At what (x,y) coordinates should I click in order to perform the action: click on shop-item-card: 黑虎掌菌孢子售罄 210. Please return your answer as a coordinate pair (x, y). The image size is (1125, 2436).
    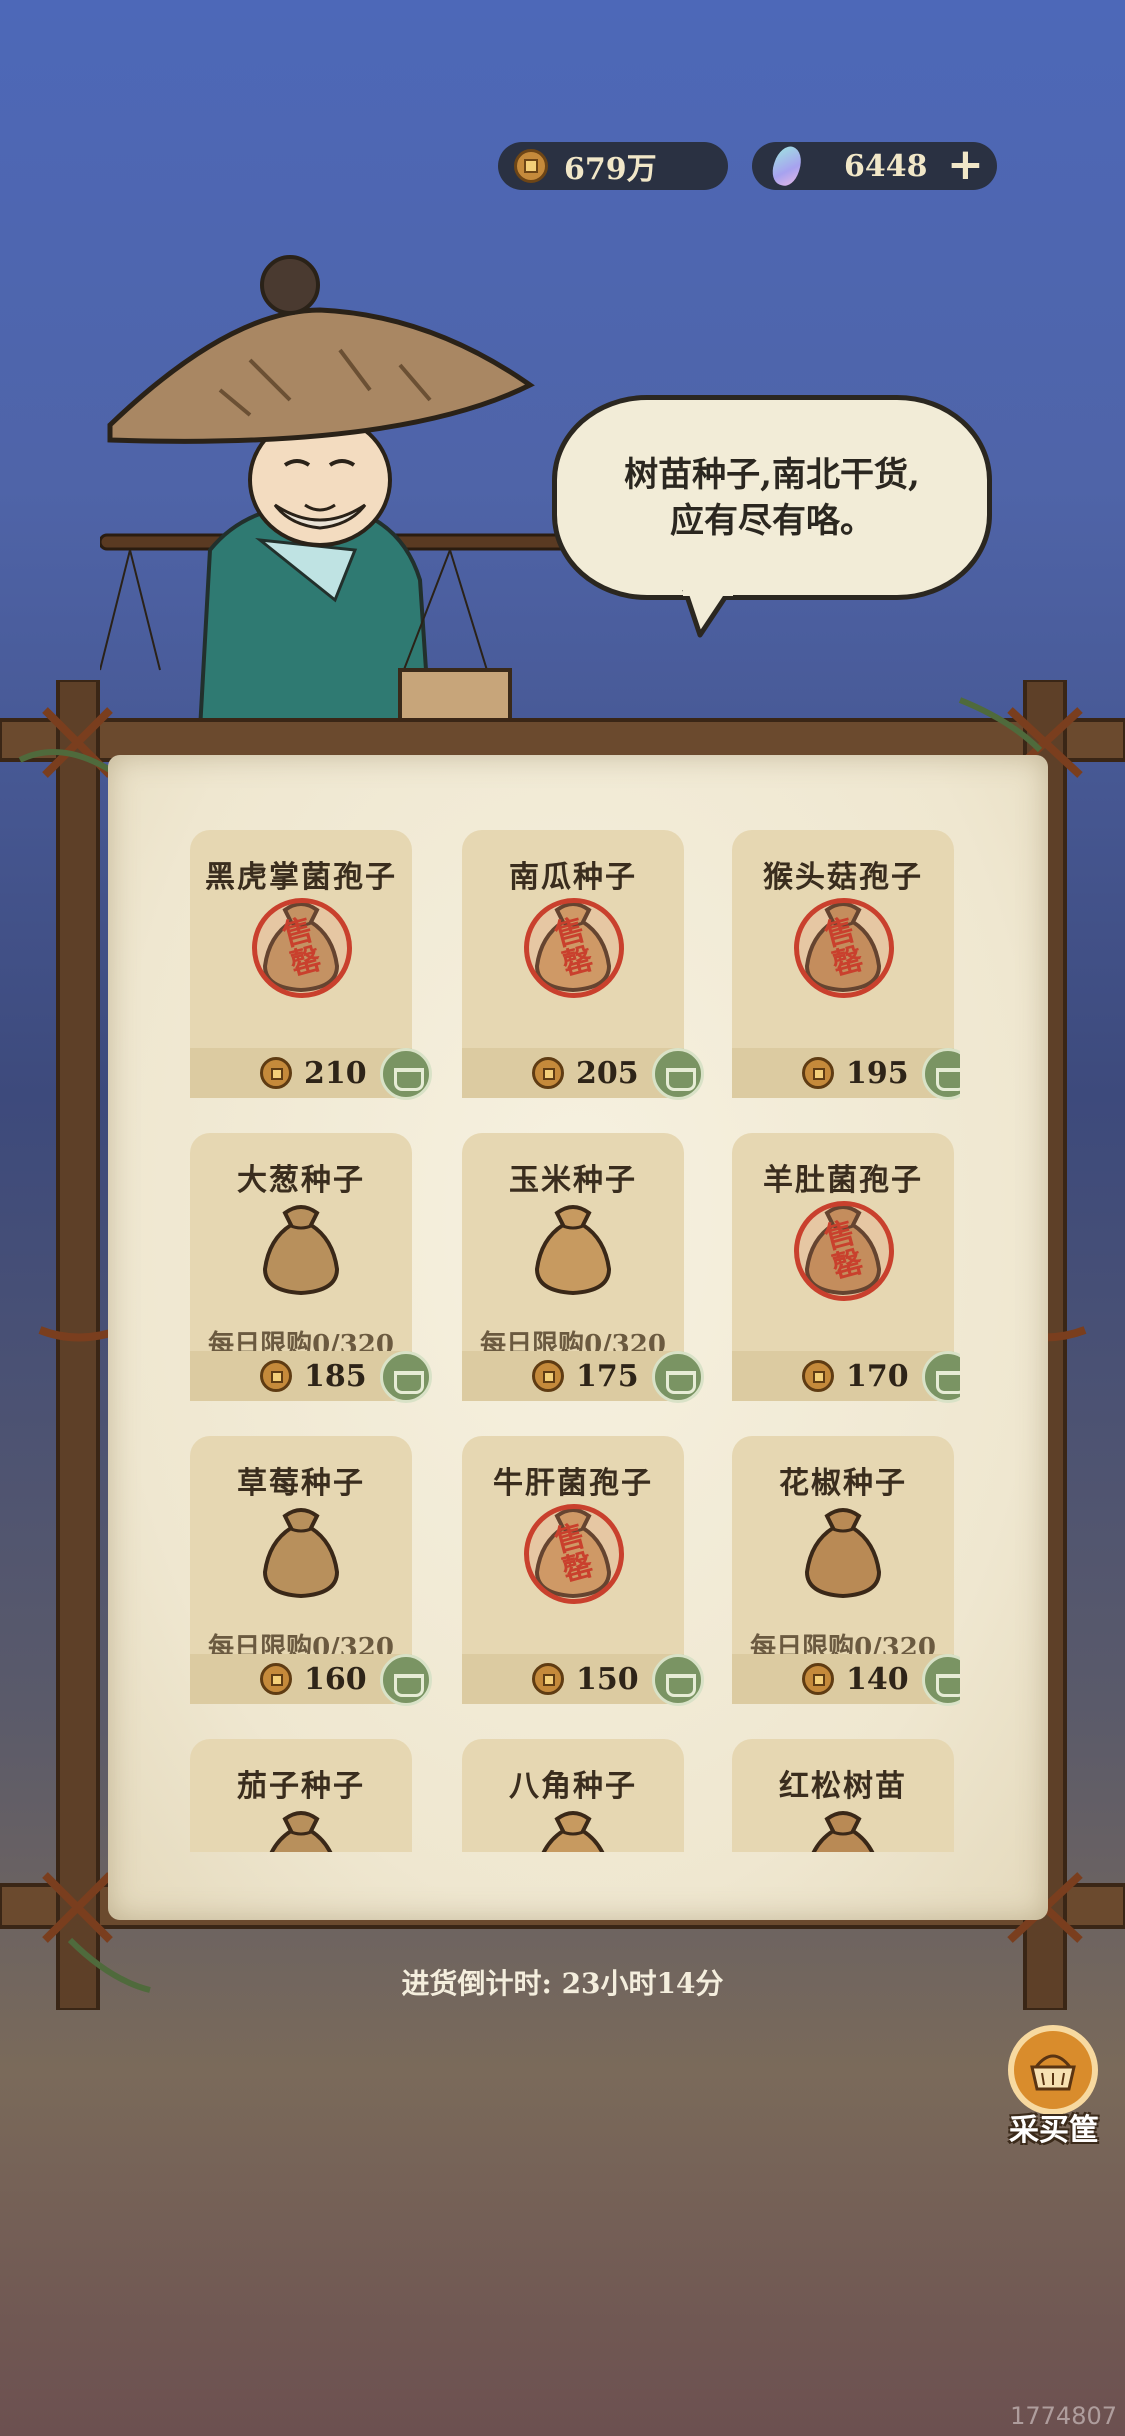
    Looking at the image, I should click on (311, 965).